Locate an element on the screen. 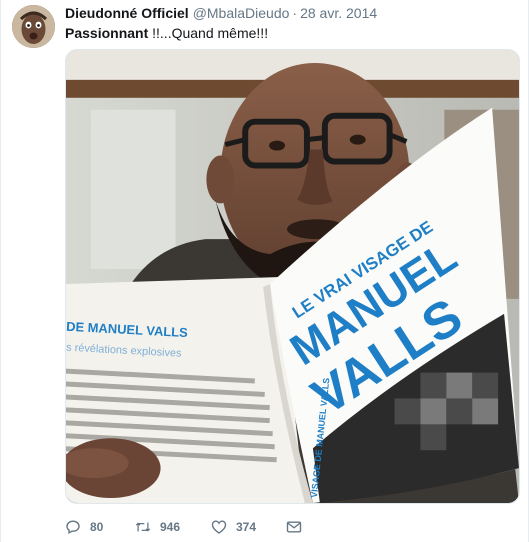 The width and height of the screenshot is (529, 542). retweet-icon is located at coordinates (143, 527).